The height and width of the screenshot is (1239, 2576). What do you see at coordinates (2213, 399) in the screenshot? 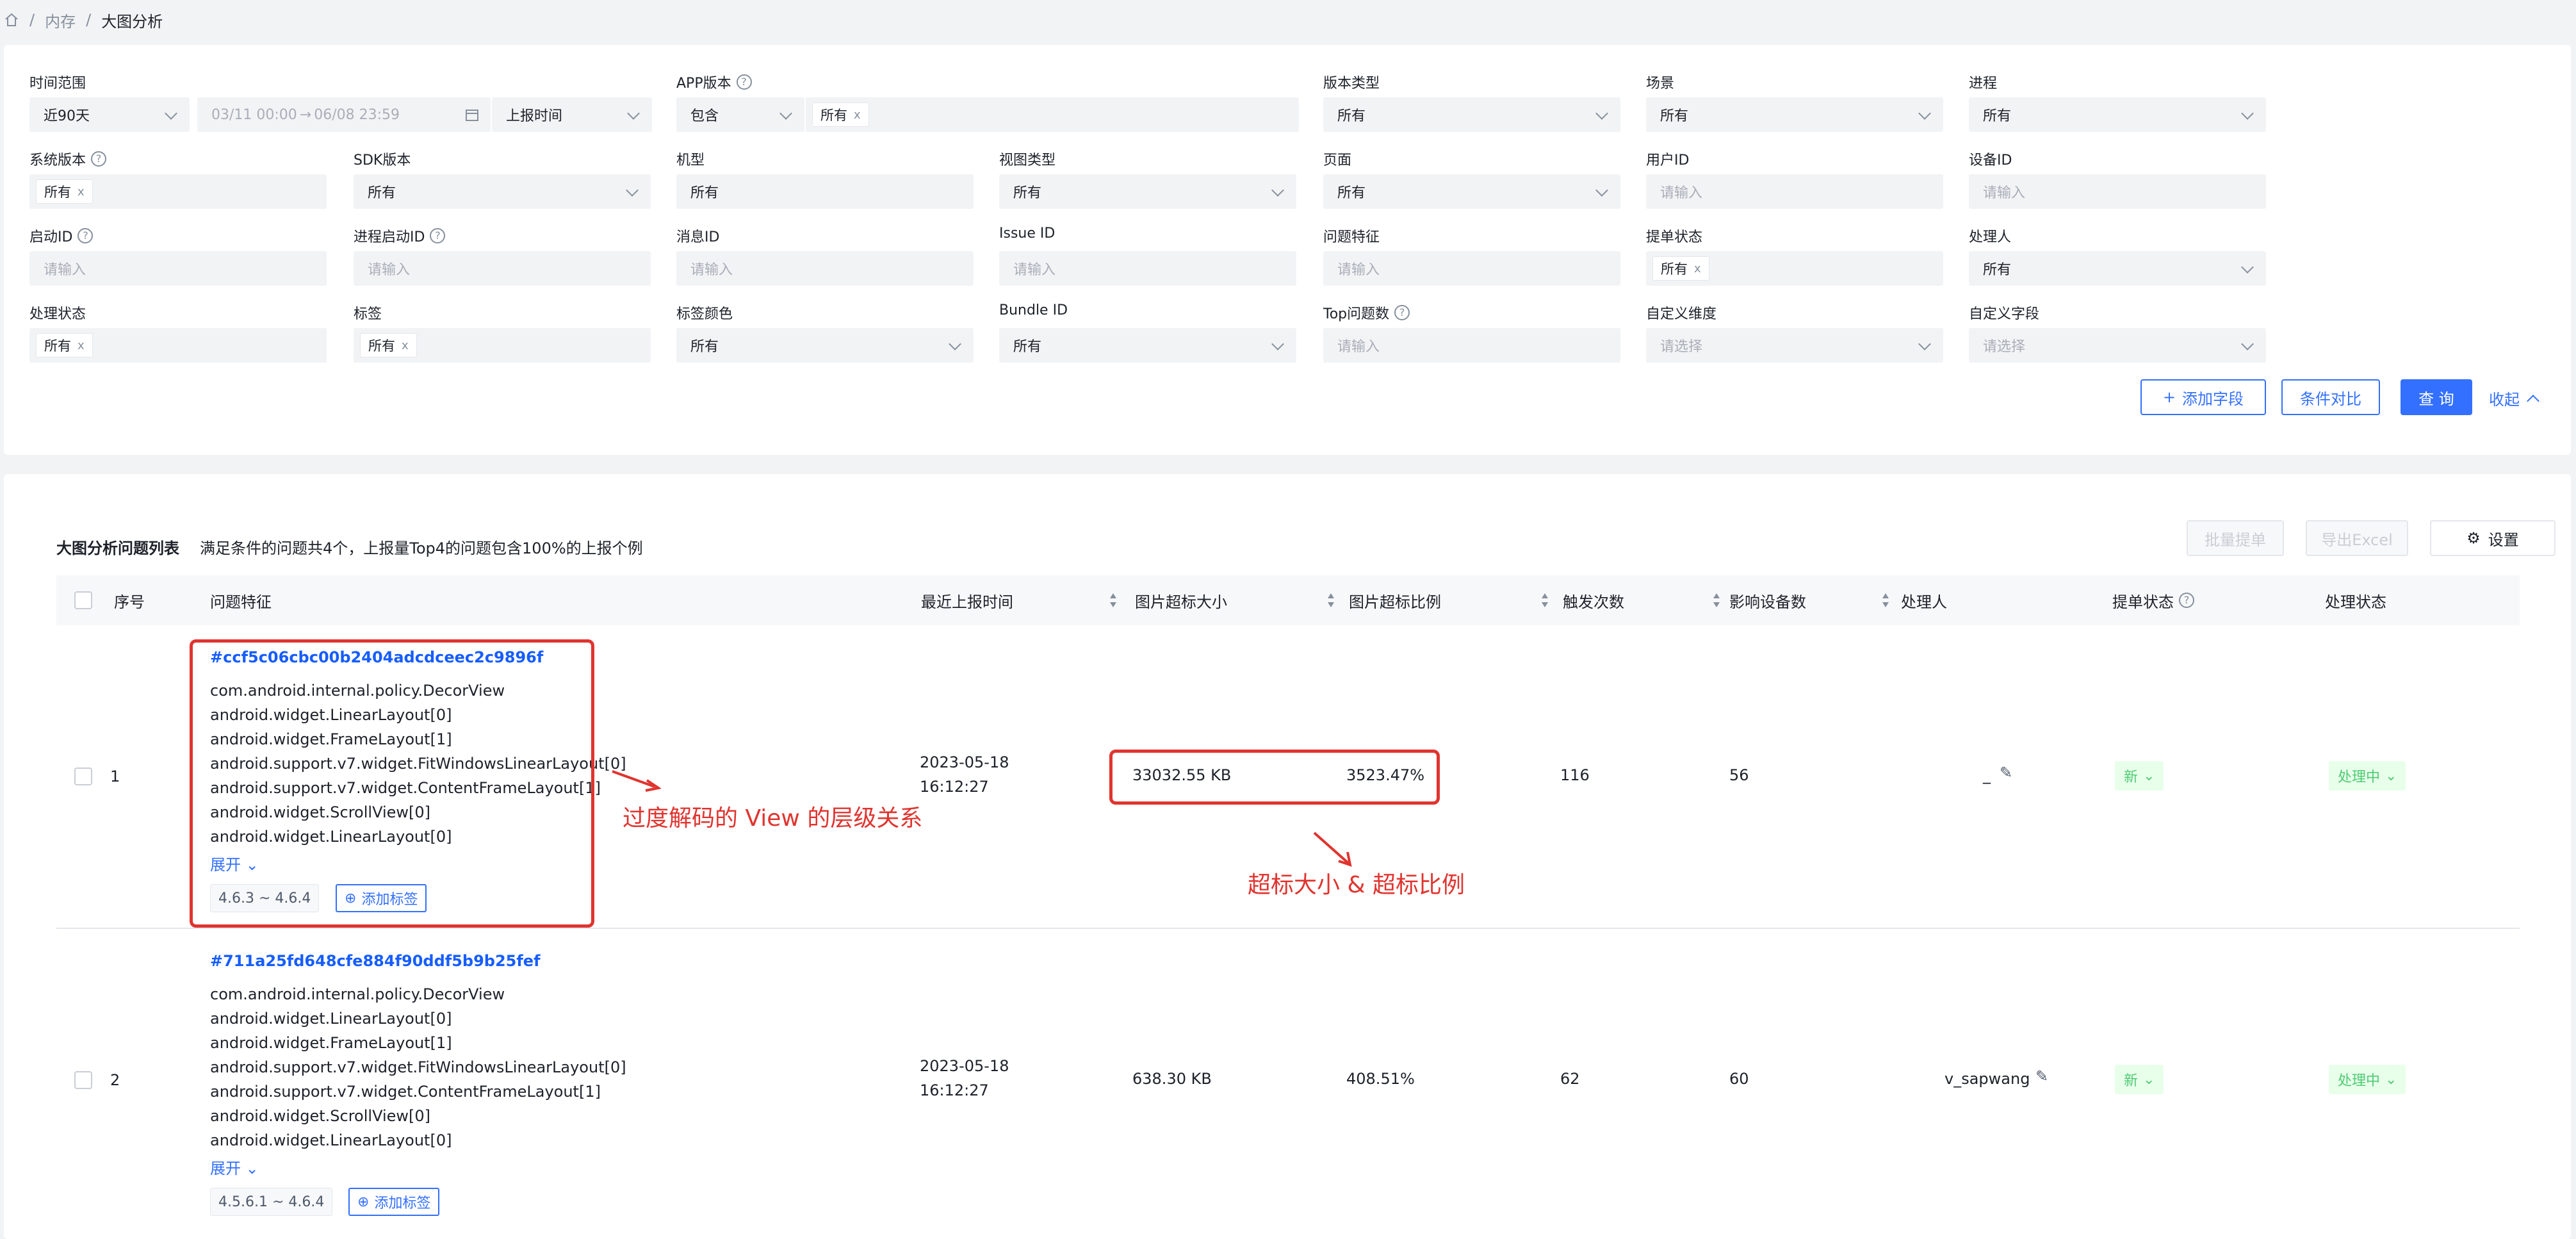
I see `add-field-label: 添加字段` at bounding box center [2213, 399].